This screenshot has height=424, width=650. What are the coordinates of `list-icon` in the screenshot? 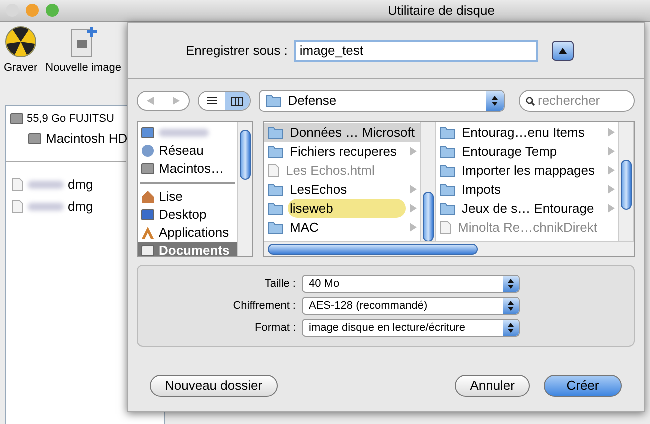 It's located at (211, 101).